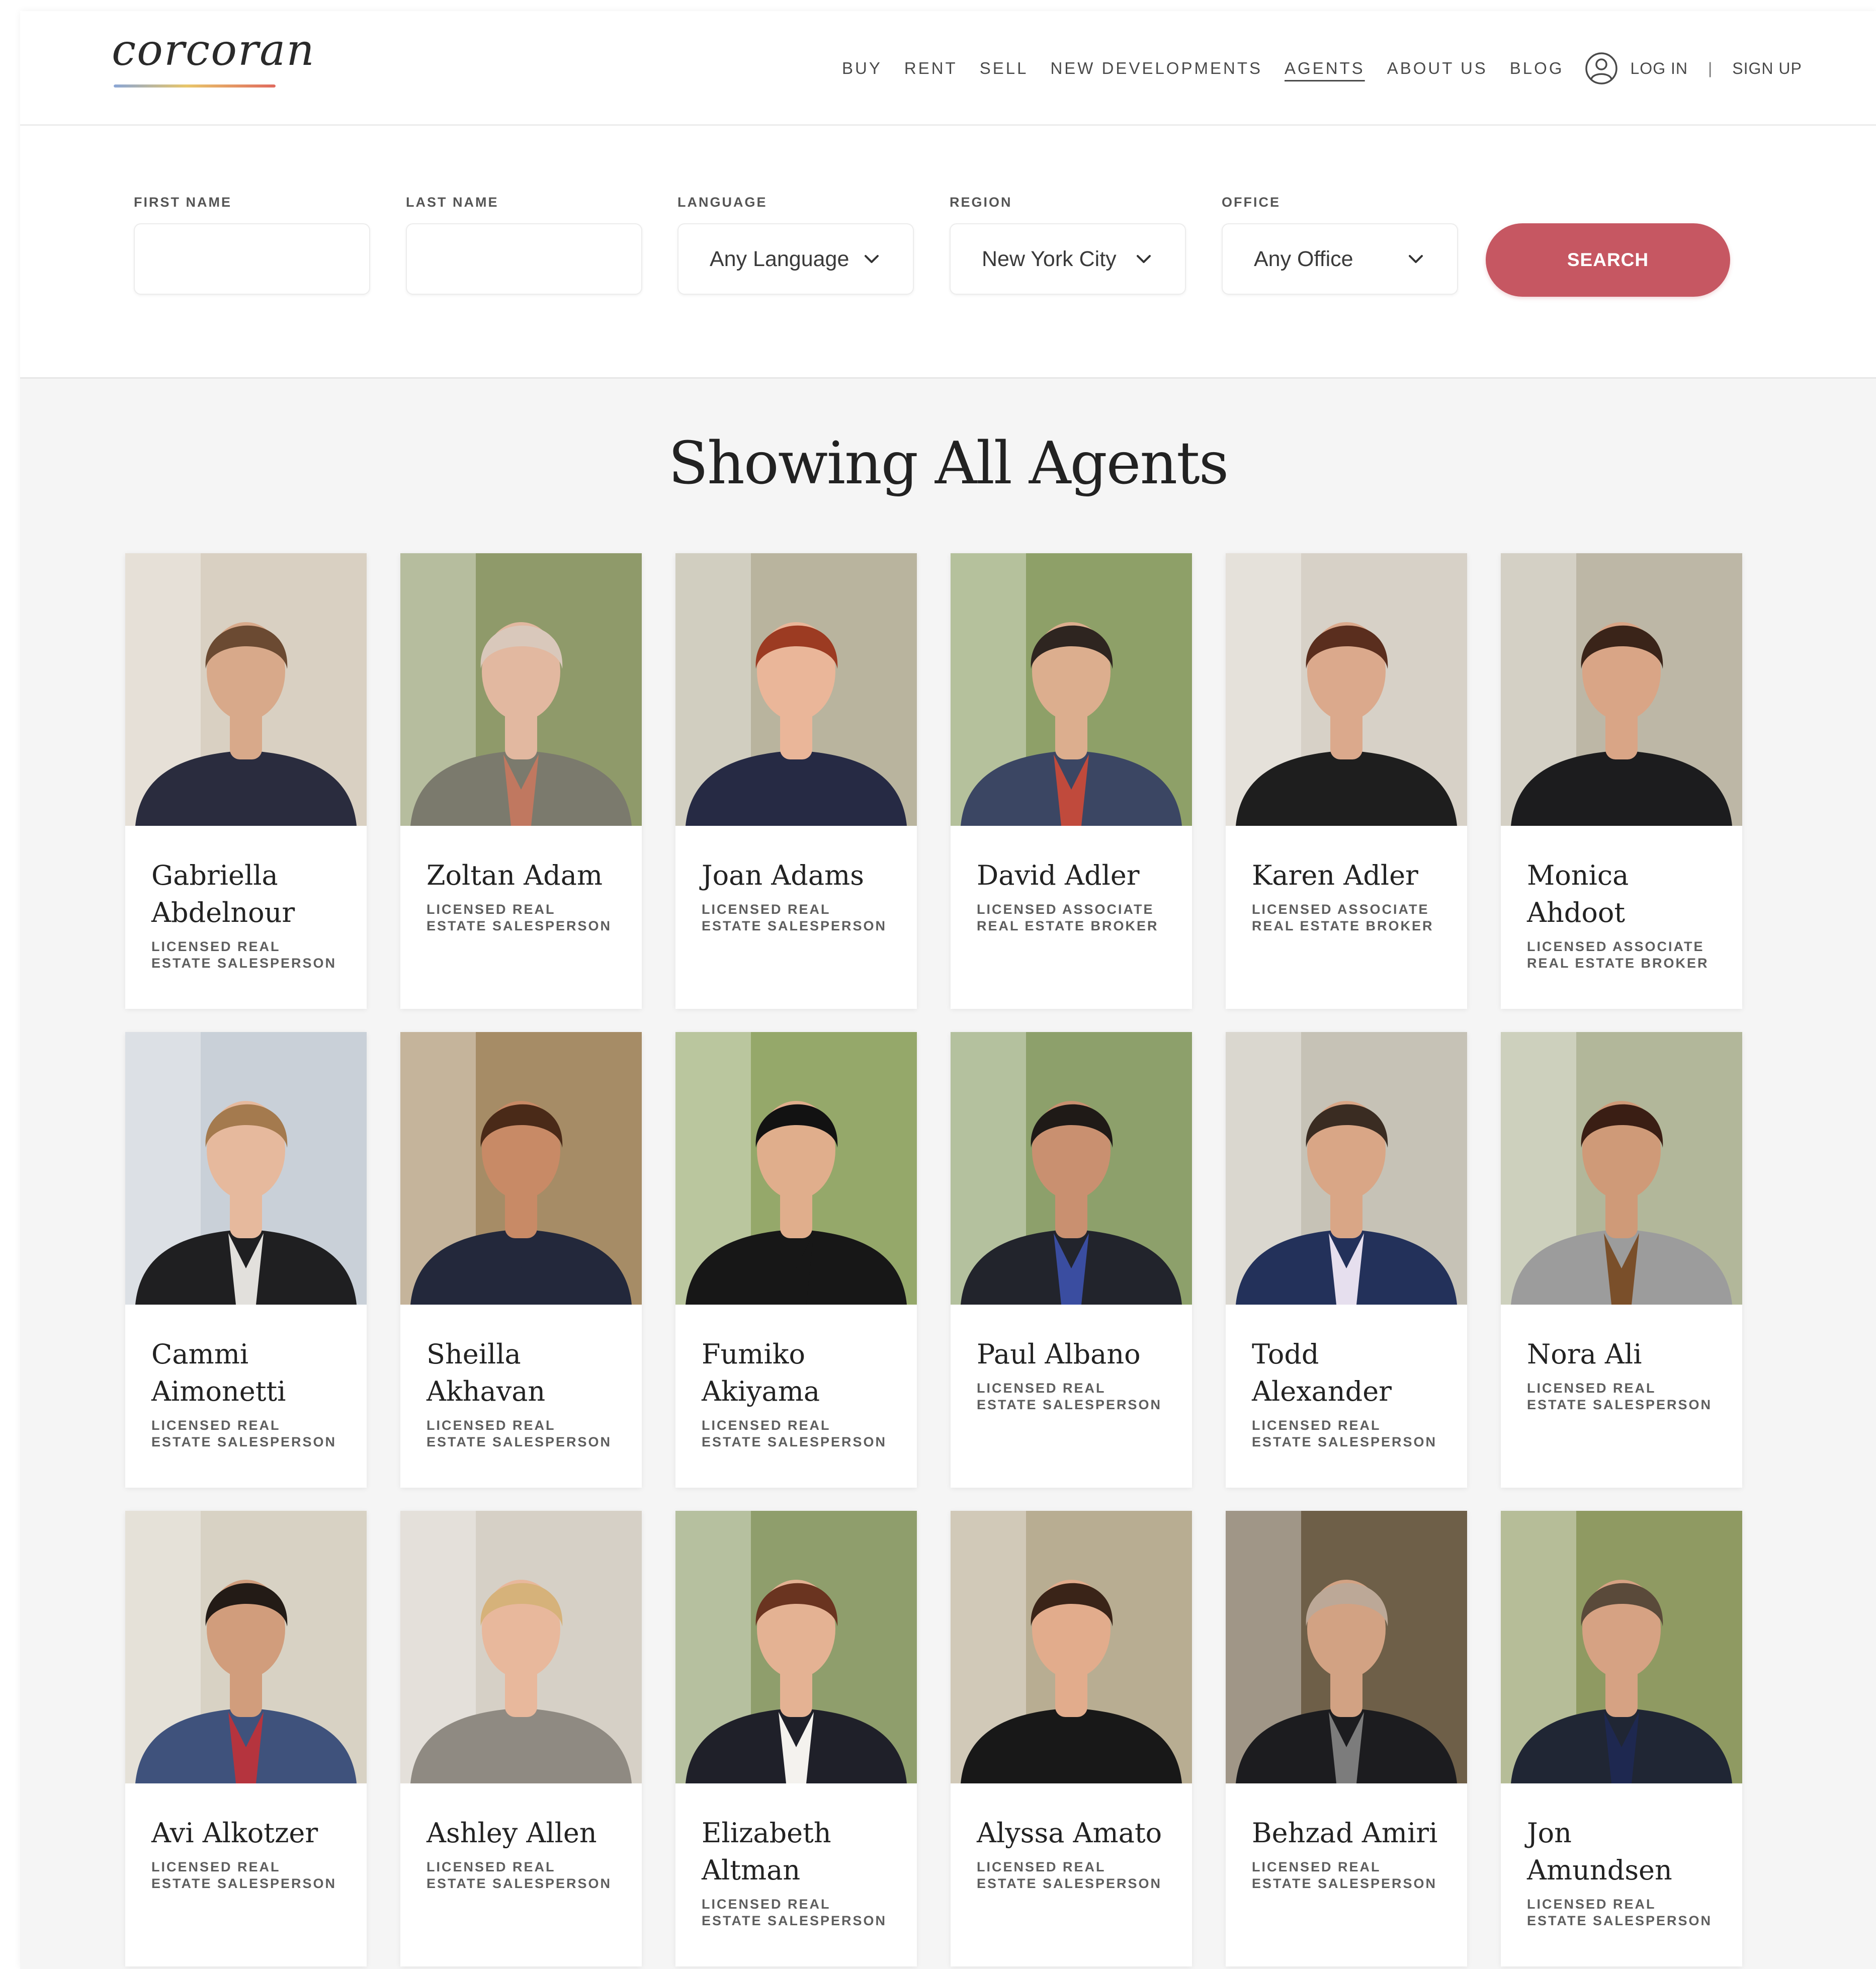 Image resolution: width=1876 pixels, height=1969 pixels. I want to click on login-link: LOG IN, so click(1660, 68).